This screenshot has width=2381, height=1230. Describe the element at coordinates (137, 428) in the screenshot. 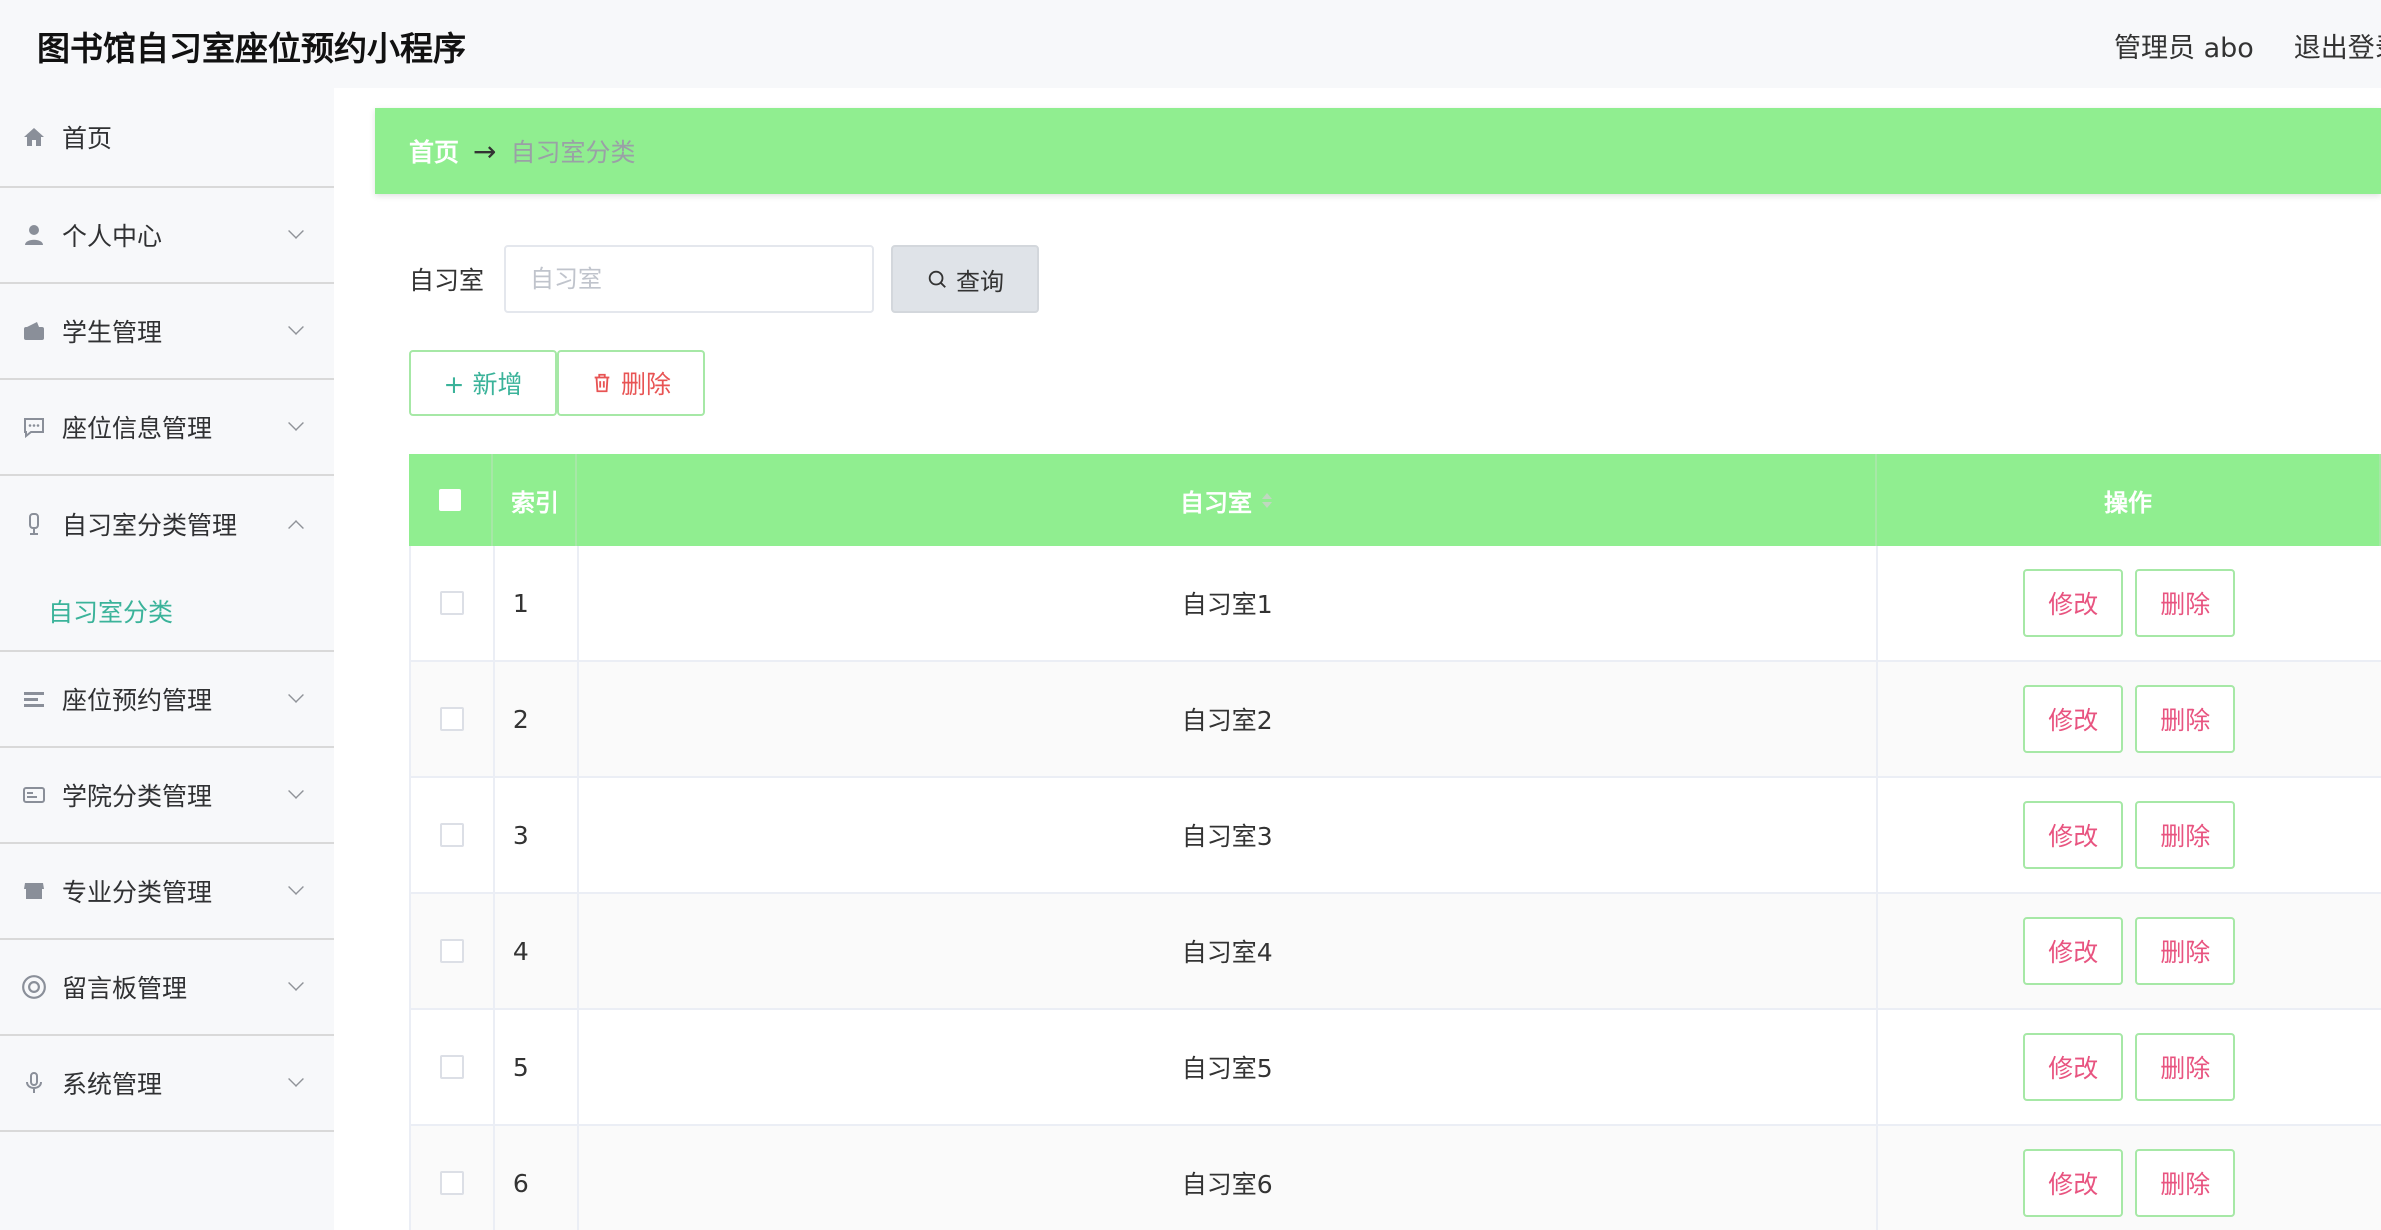

I see `sidebar-item-label: 座位信息管理` at that location.